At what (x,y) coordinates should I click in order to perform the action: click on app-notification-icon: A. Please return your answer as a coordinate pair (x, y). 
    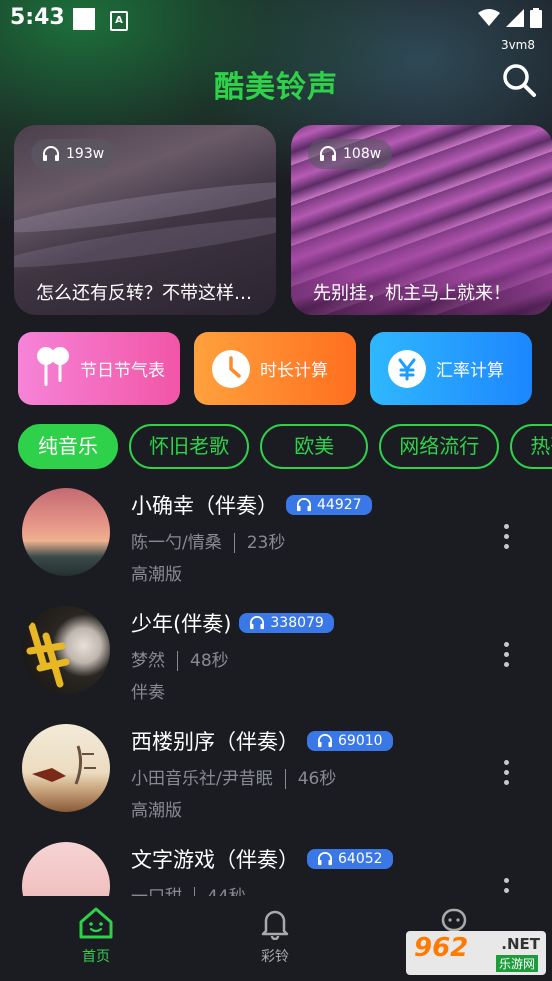
    Looking at the image, I should click on (119, 21).